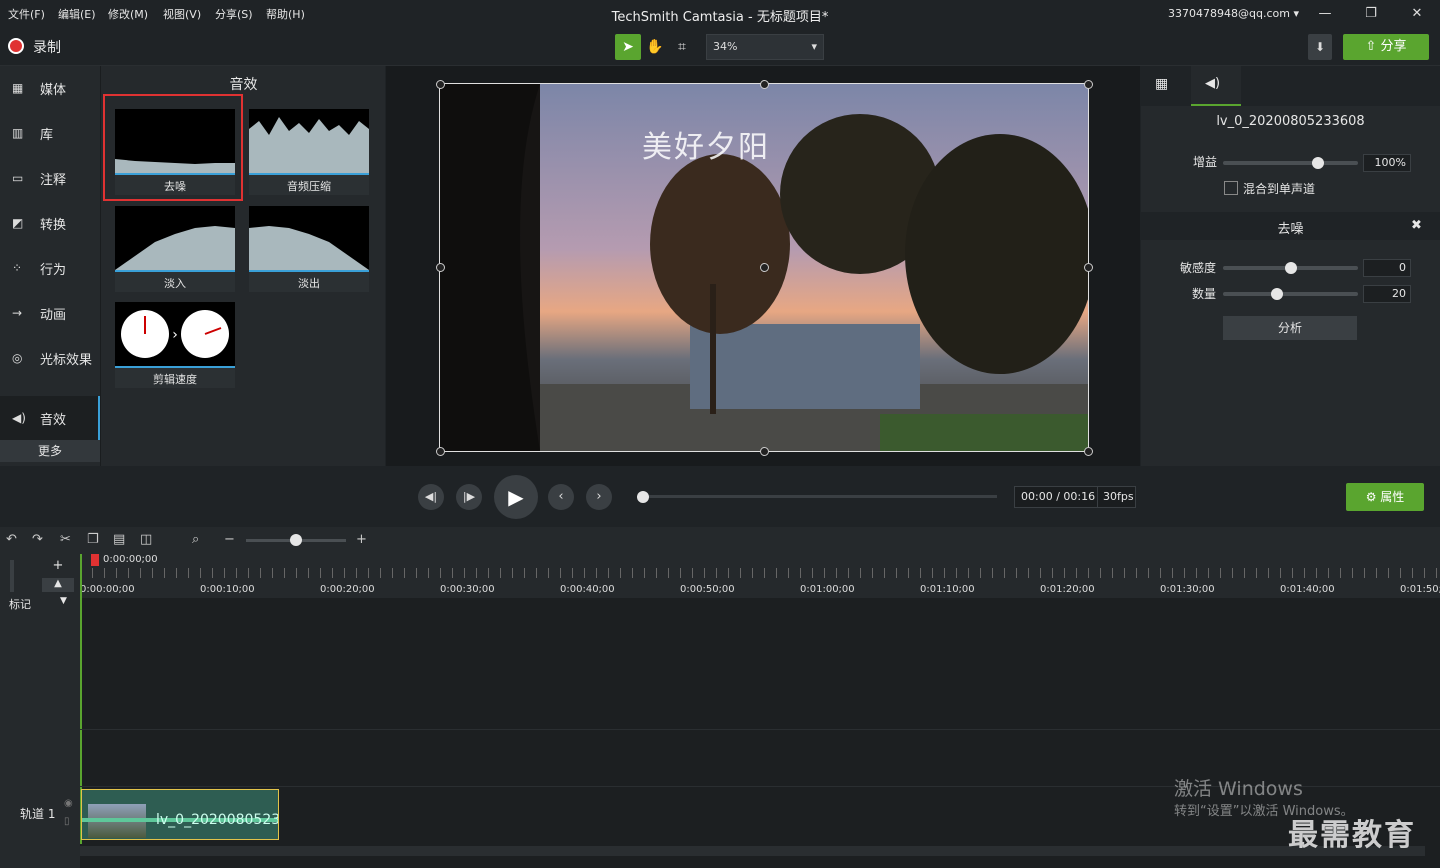  Describe the element at coordinates (66, 360) in the screenshot. I see `sidebar-item-label: 光标效果` at that location.